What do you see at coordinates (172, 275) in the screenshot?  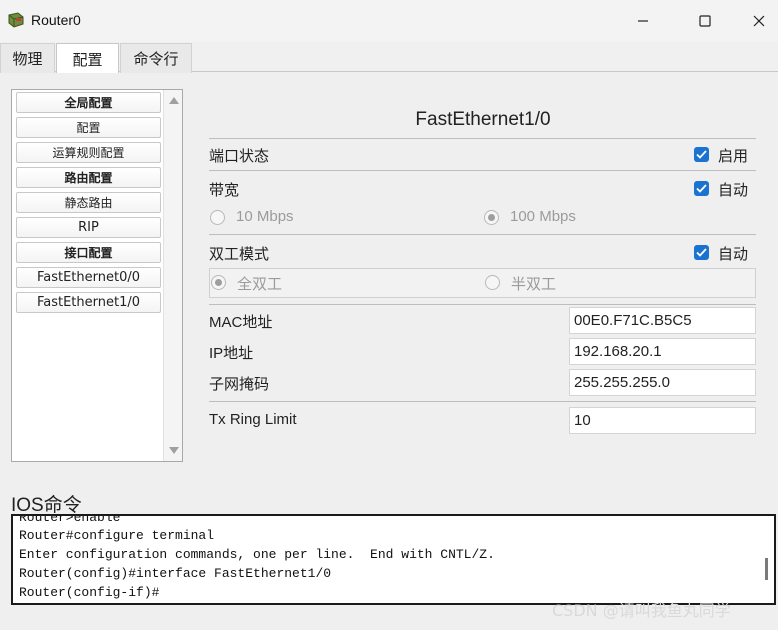 I see `nav-scrollbar` at bounding box center [172, 275].